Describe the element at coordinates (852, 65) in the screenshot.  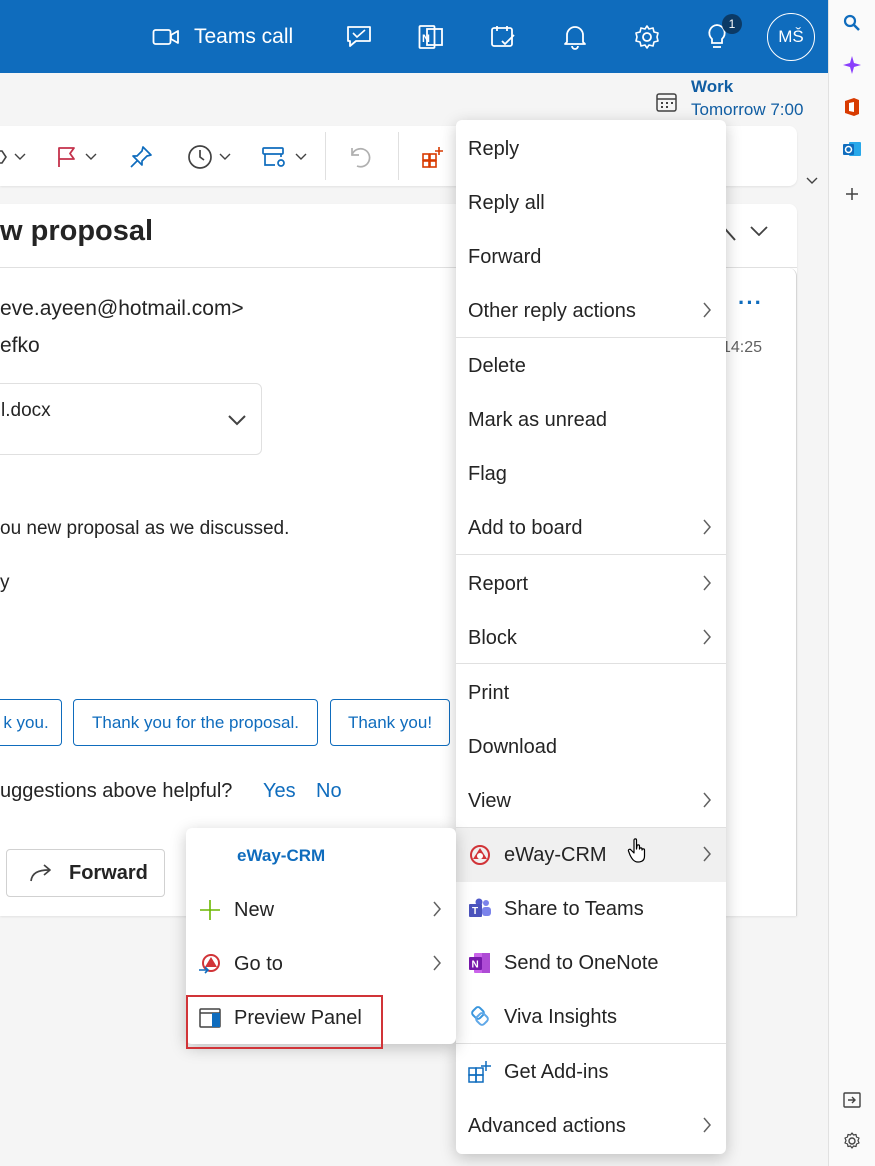
I see `copilot-icon` at that location.